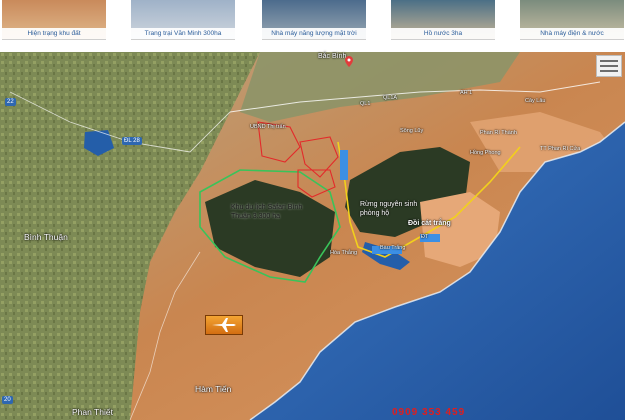 The image size is (625, 420). Describe the element at coordinates (332, 56) in the screenshot. I see `label-bac-binh: Bắc Bình` at that location.